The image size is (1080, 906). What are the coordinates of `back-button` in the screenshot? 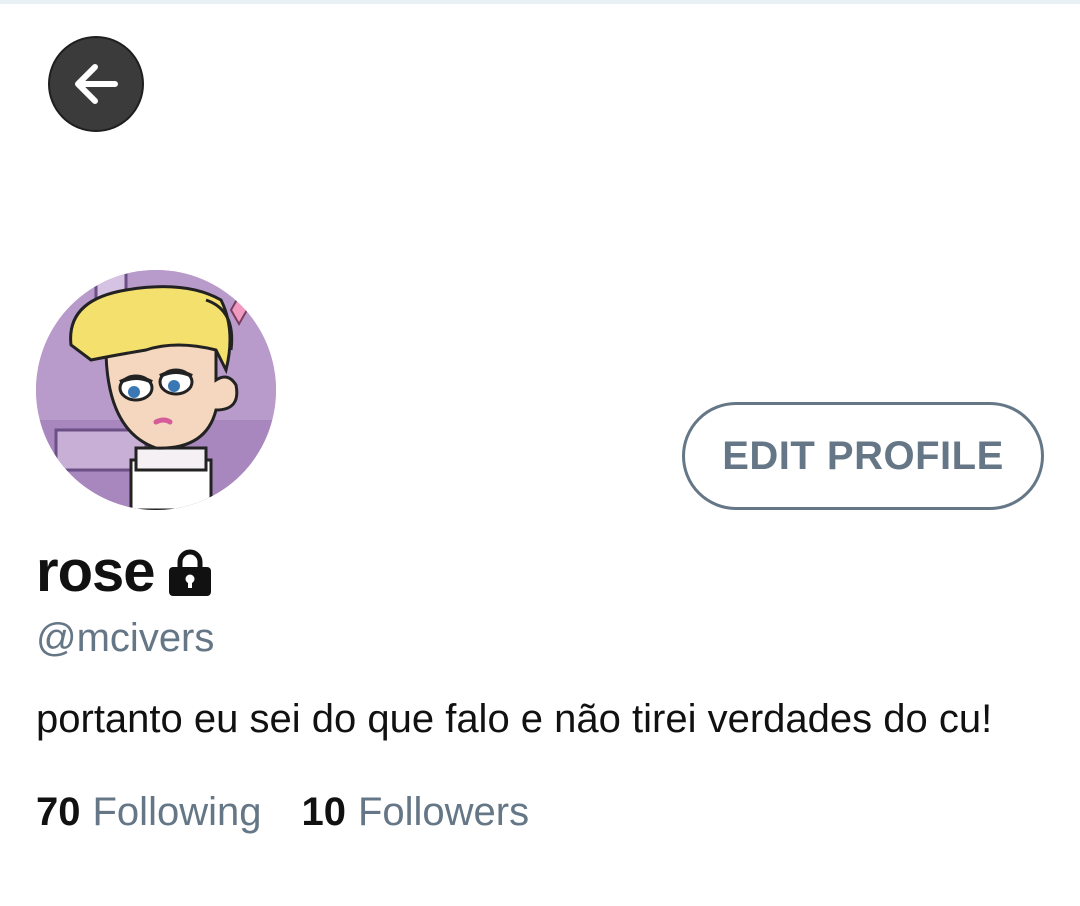 It's located at (96, 84).